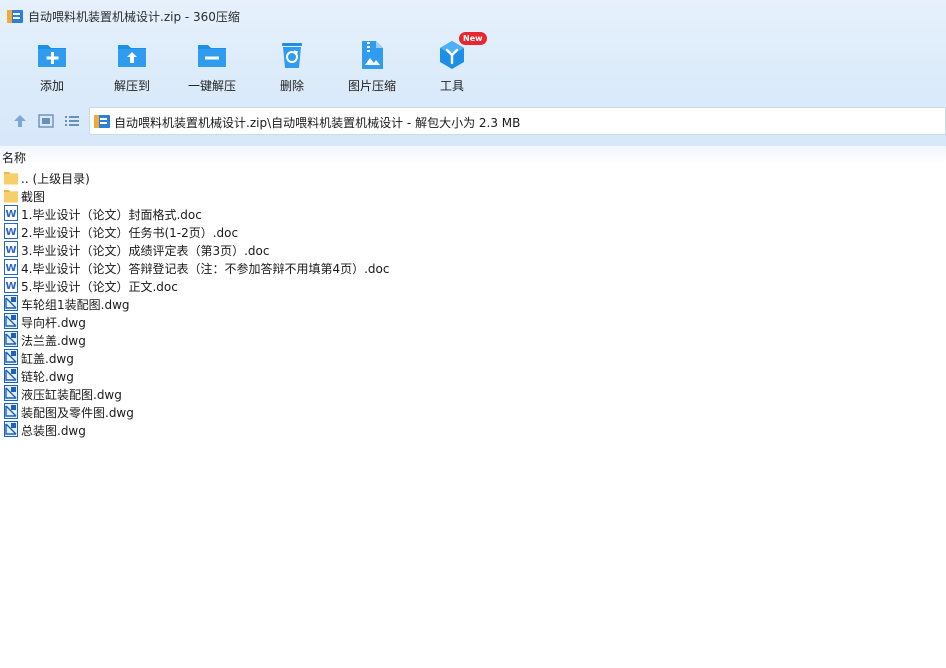 This screenshot has height=668, width=946. What do you see at coordinates (473, 231) in the screenshot?
I see `list-item: W 2.毕业设计（论文）任务书(1-2页）.doc` at bounding box center [473, 231].